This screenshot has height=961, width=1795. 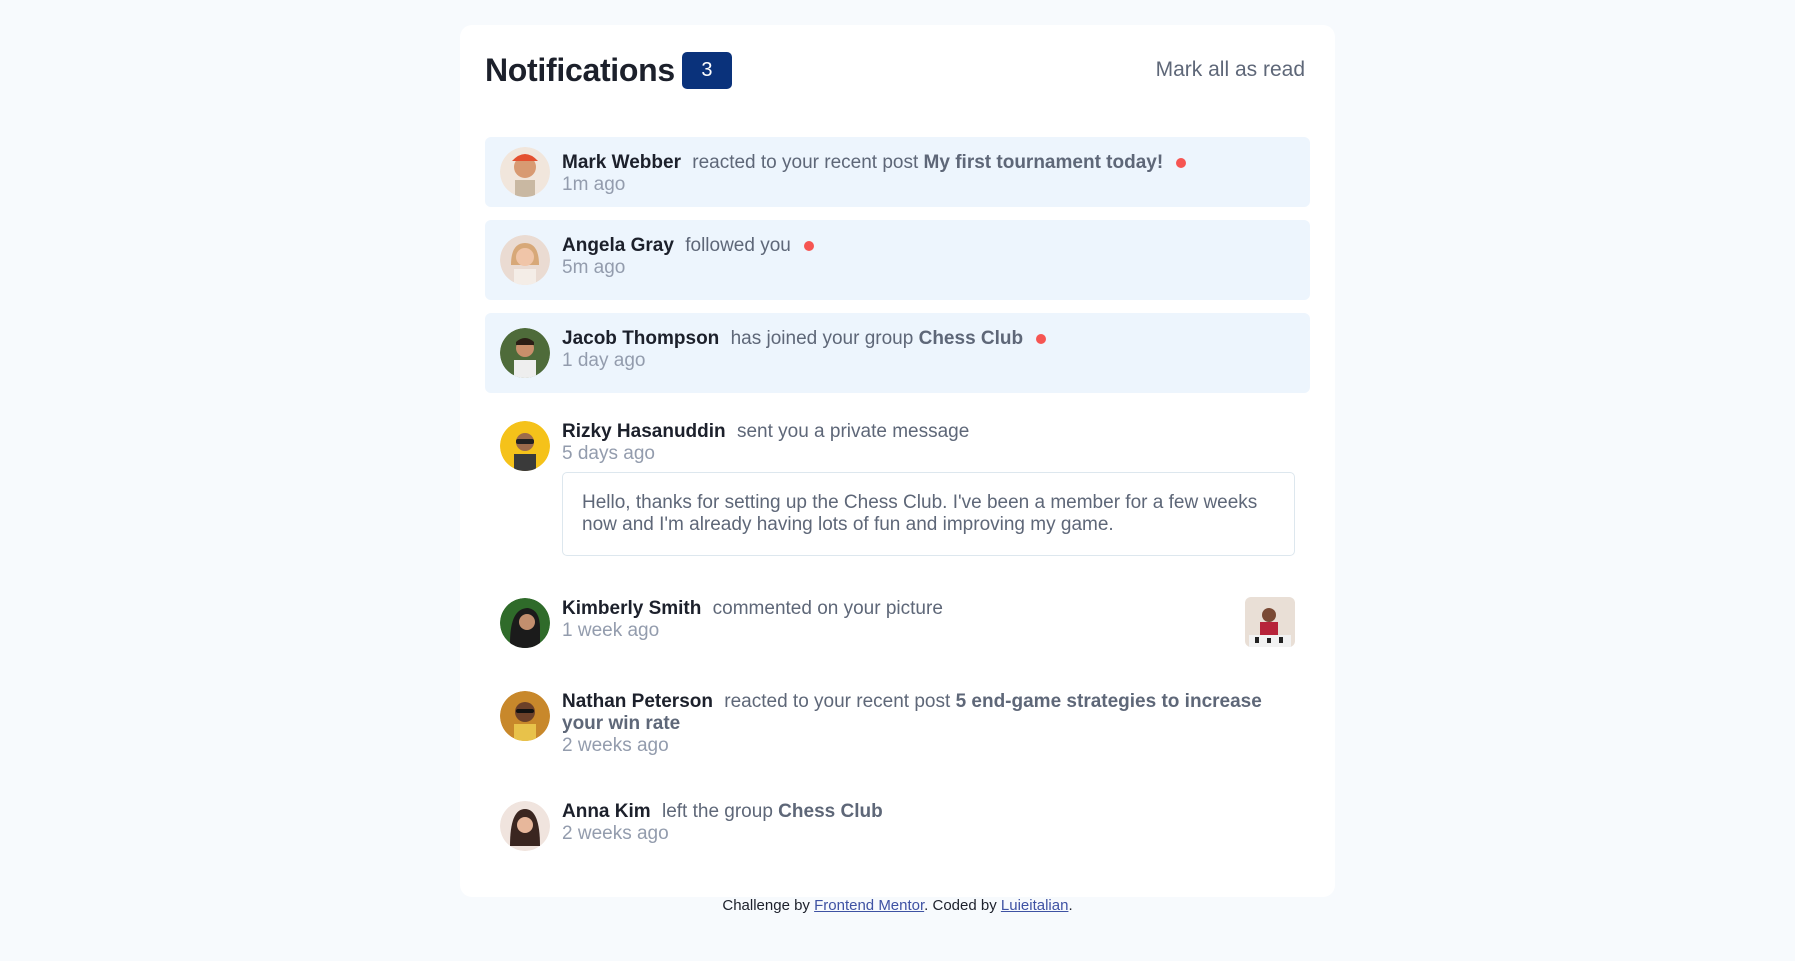 What do you see at coordinates (853, 431) in the screenshot?
I see `action-text: sent you a private message` at bounding box center [853, 431].